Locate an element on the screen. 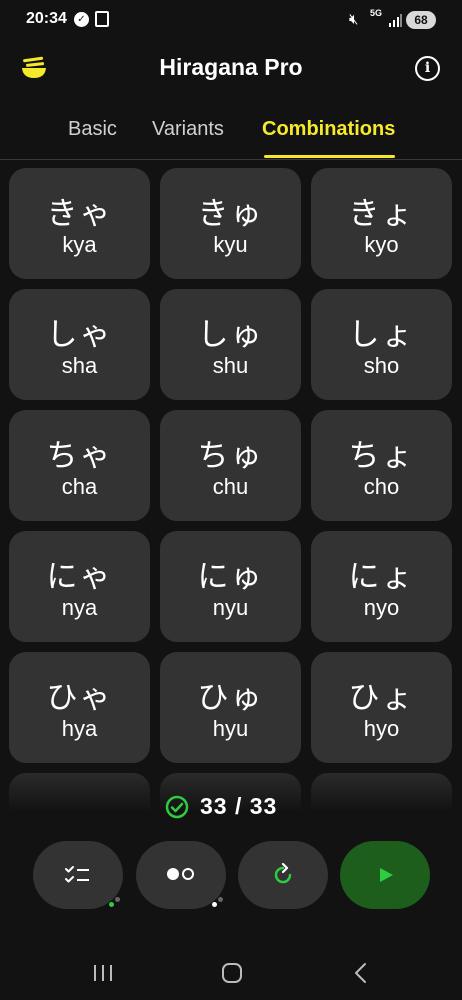  network-type: 5G is located at coordinates (376, 13).